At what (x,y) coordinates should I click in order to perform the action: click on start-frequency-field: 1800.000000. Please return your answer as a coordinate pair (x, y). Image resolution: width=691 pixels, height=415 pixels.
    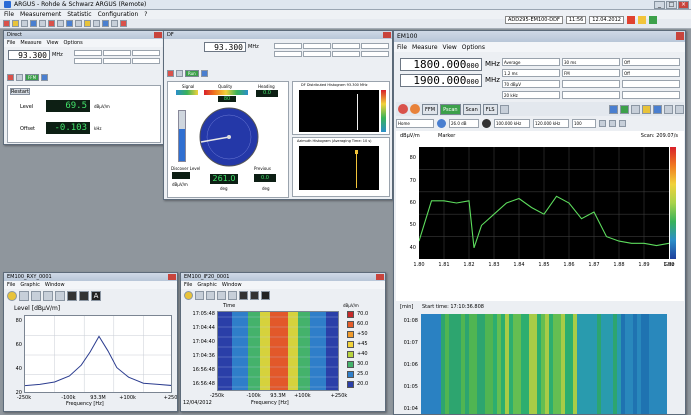
    Looking at the image, I should click on (441, 64).